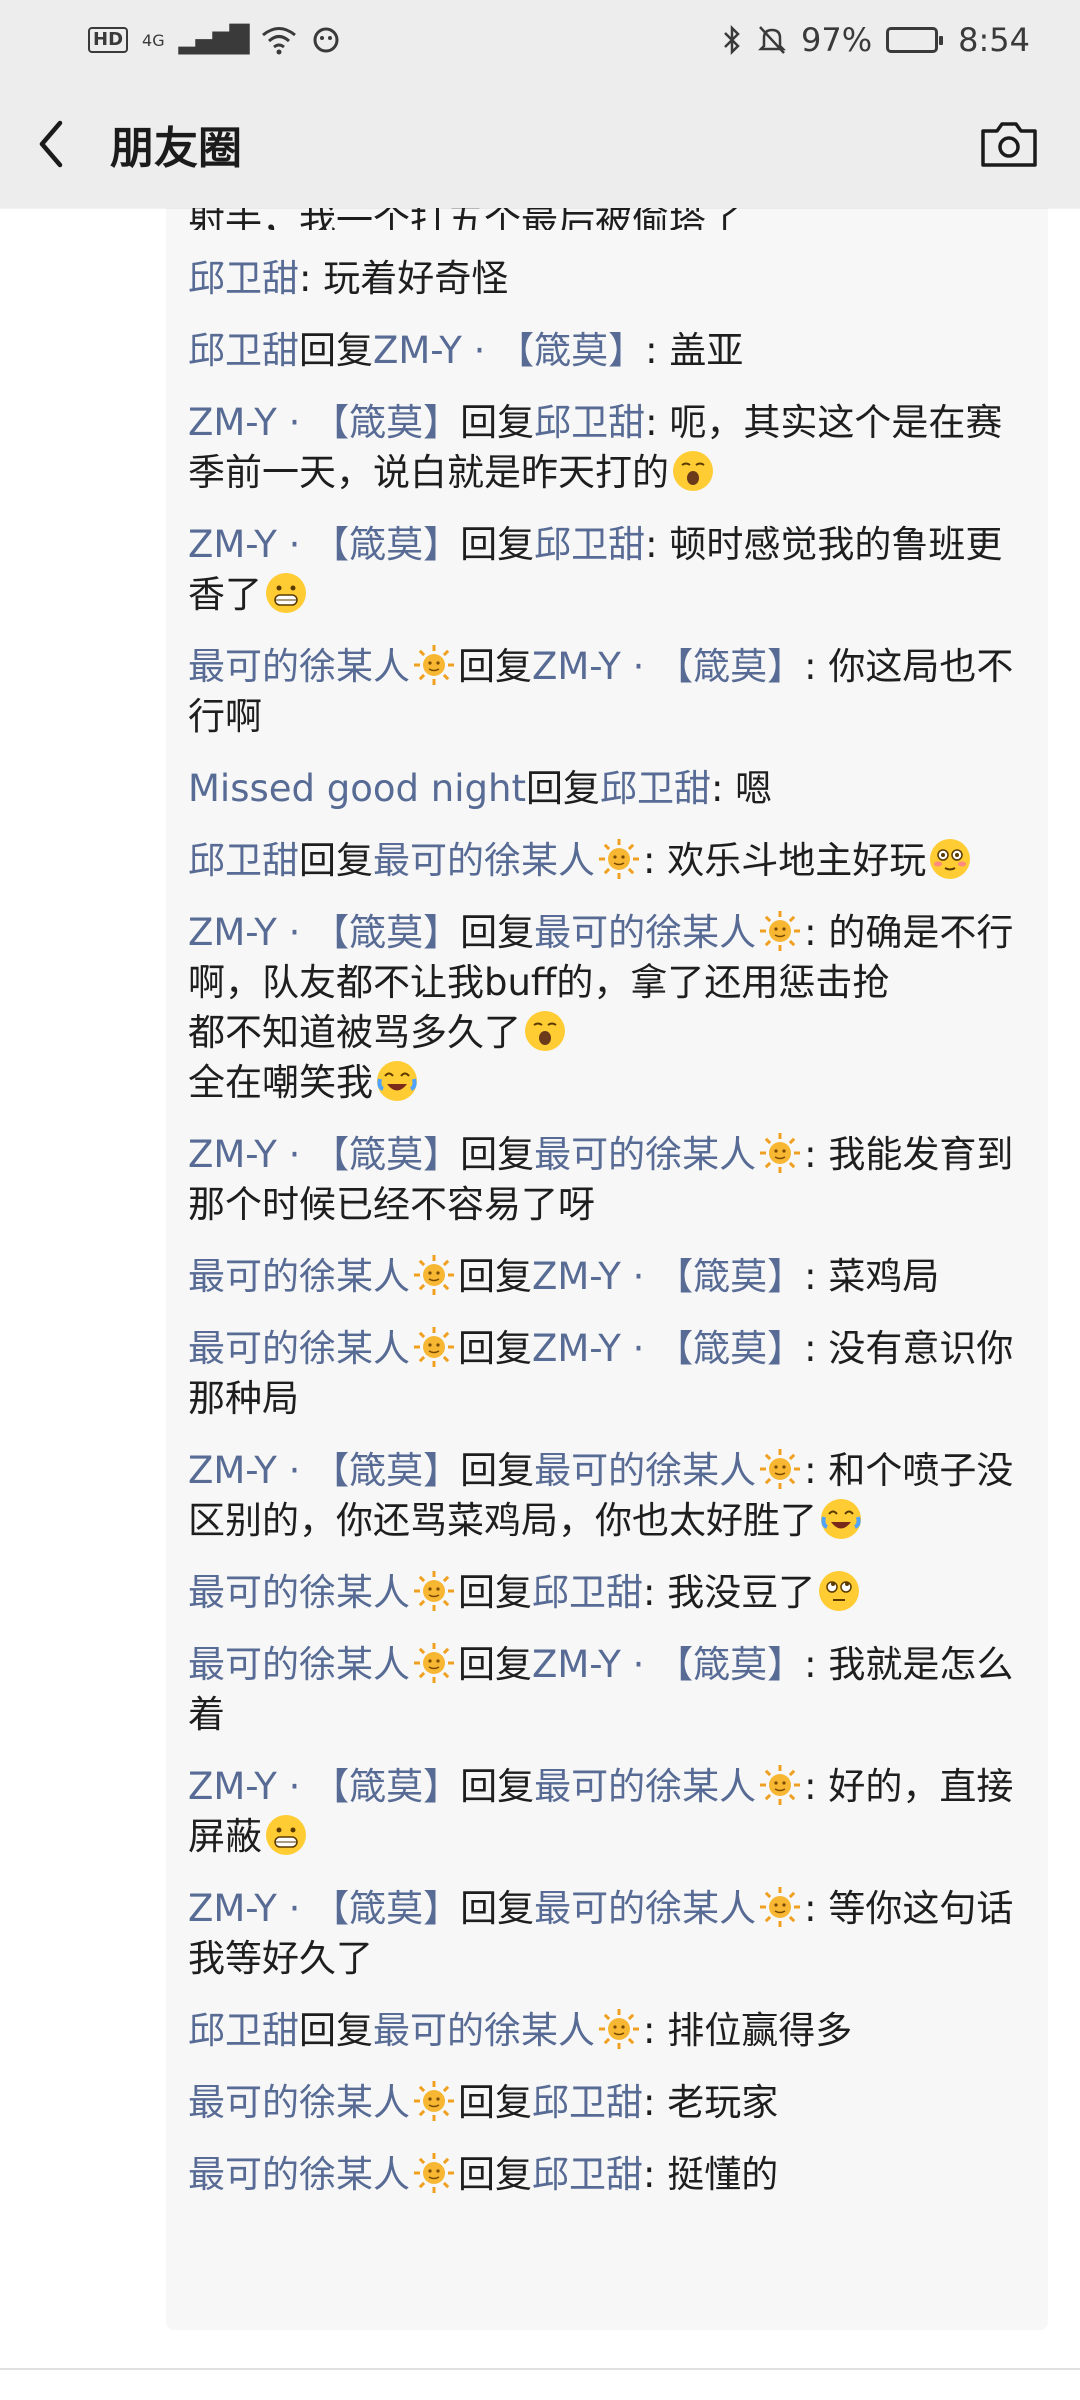 This screenshot has height=2400, width=1080. I want to click on comment-item: 邱卫甜回复最可的徐某人: 欢乐斗地主好玩, so click(608, 861).